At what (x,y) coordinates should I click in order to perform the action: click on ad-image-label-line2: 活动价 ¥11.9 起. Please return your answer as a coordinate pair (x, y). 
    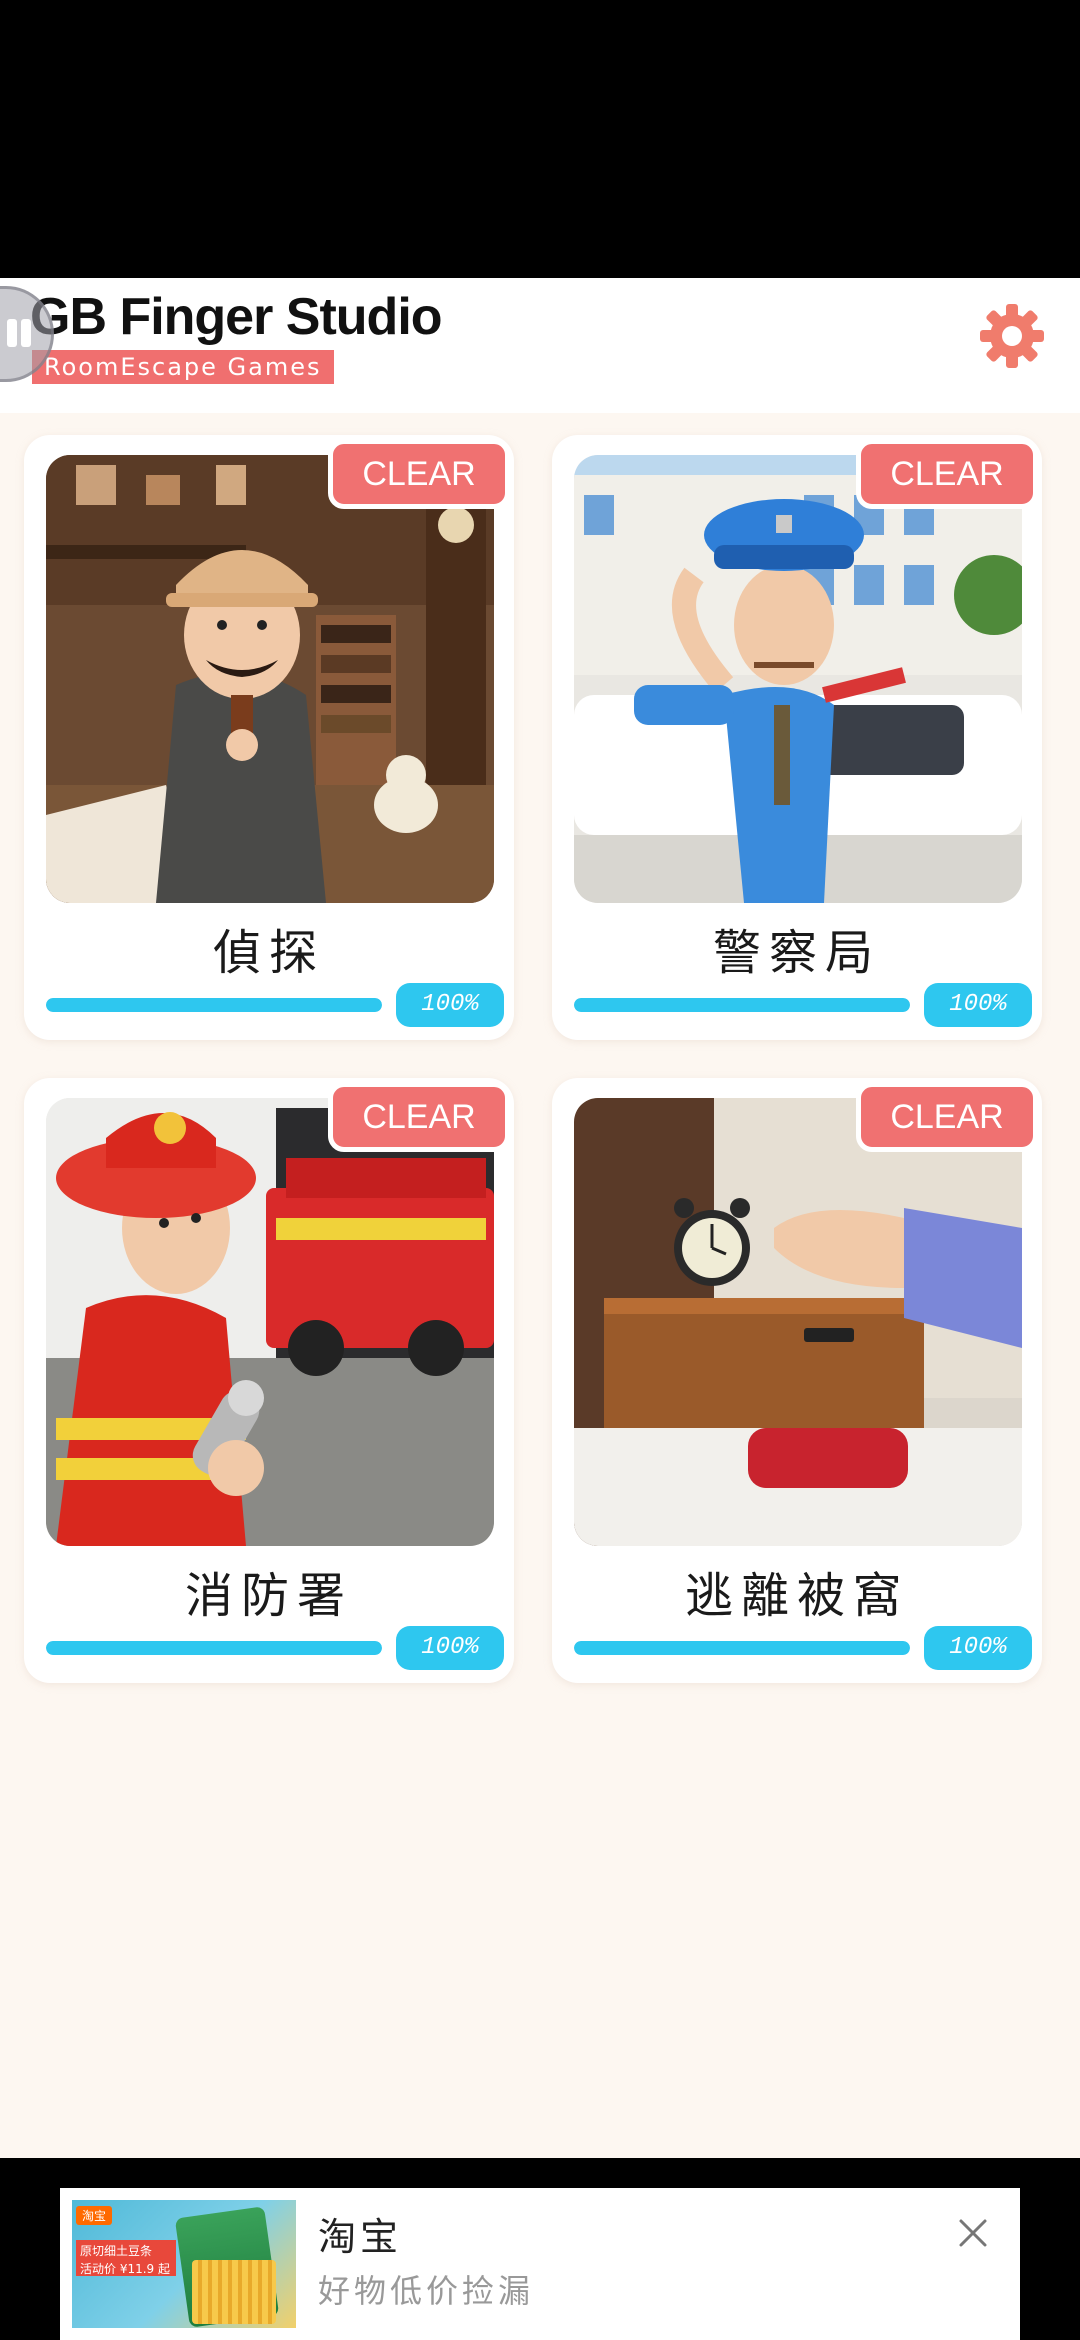
    Looking at the image, I should click on (125, 2269).